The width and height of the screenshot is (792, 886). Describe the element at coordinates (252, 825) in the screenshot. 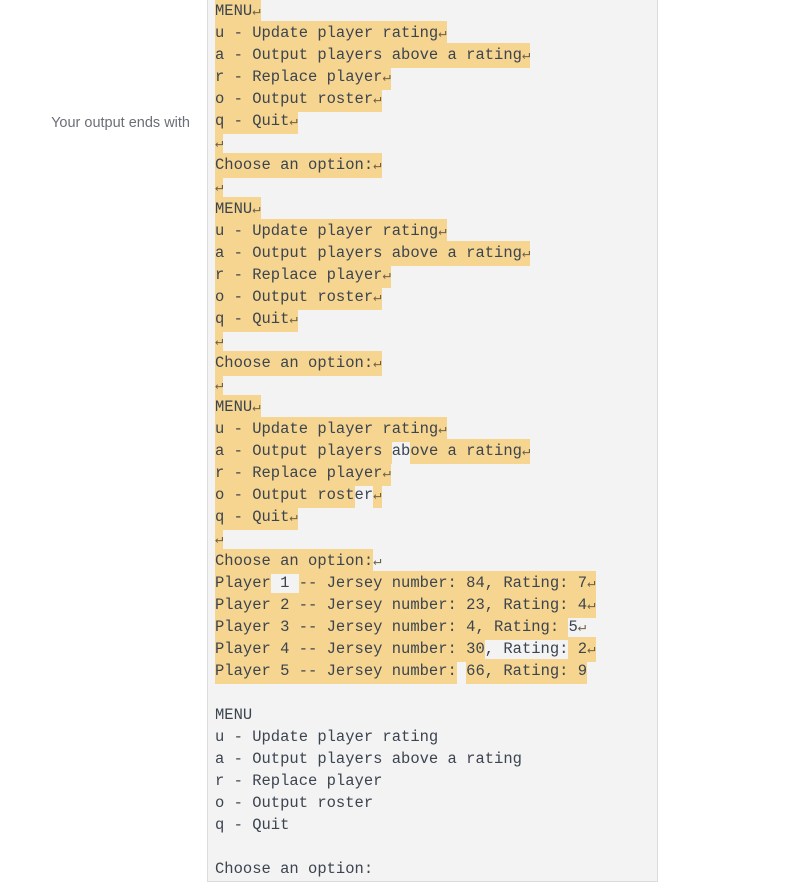

I see `plain-run: q - Quit` at that location.